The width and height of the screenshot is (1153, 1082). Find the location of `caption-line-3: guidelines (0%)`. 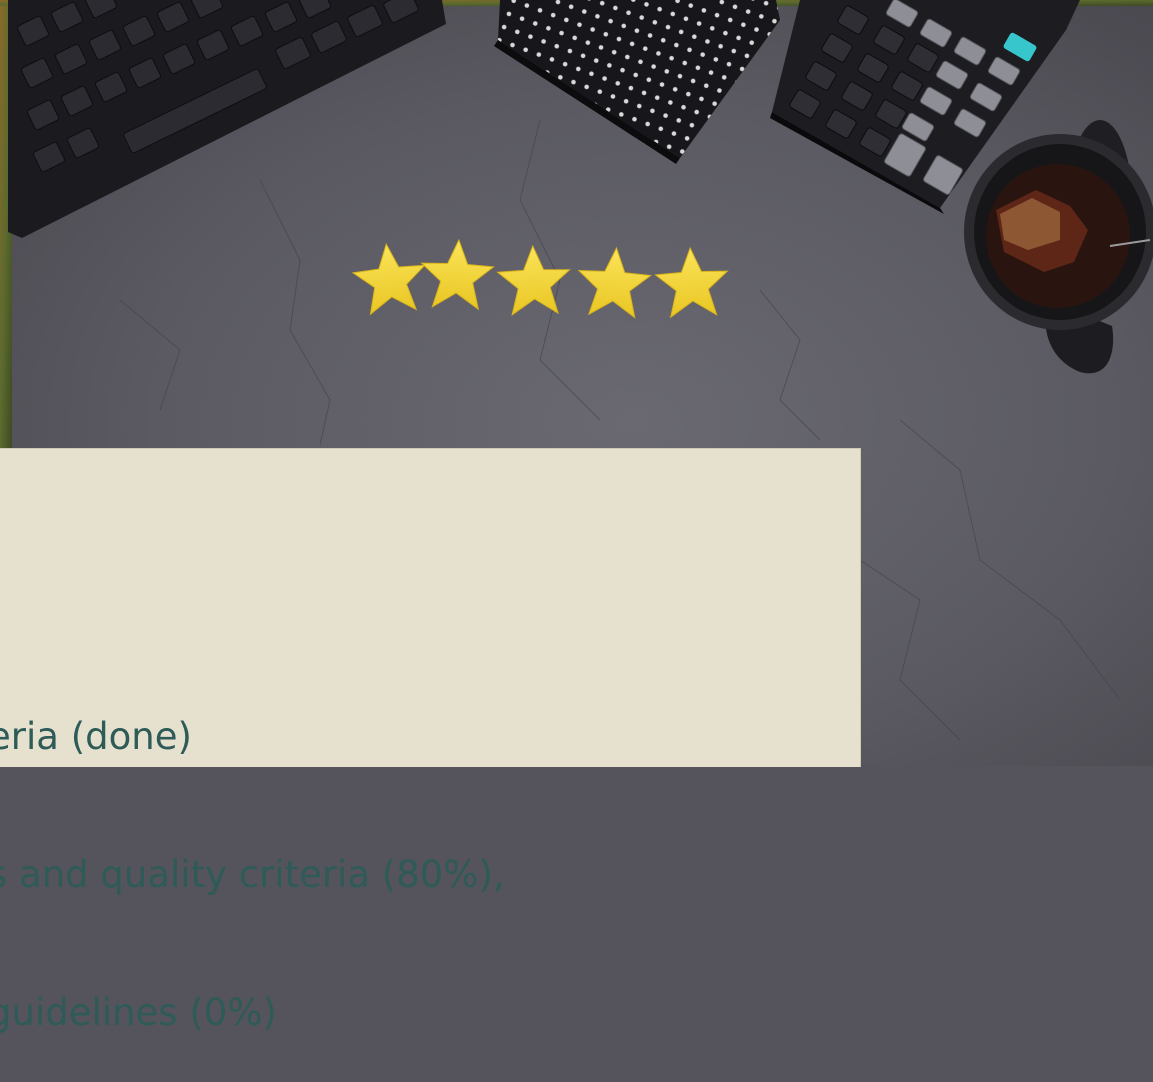

caption-line-3: guidelines (0%) is located at coordinates (138, 1012).